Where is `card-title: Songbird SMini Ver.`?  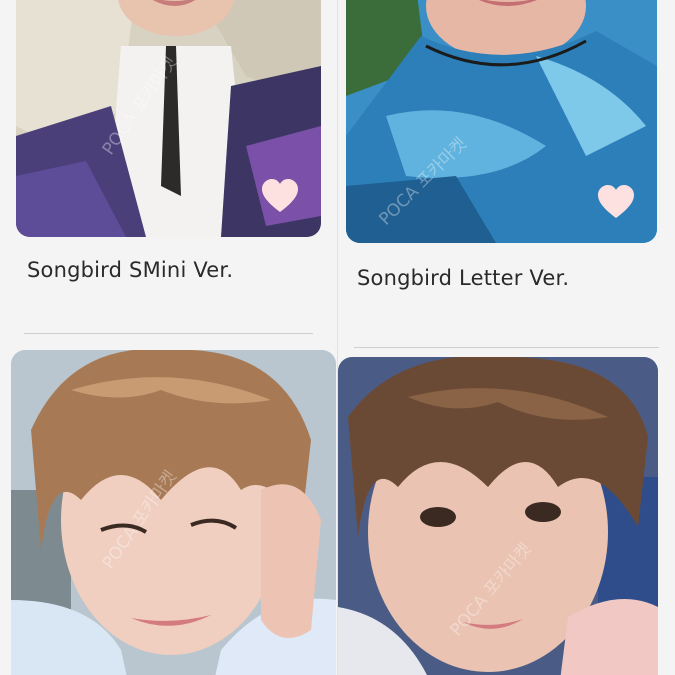 card-title: Songbird SMini Ver. is located at coordinates (130, 270).